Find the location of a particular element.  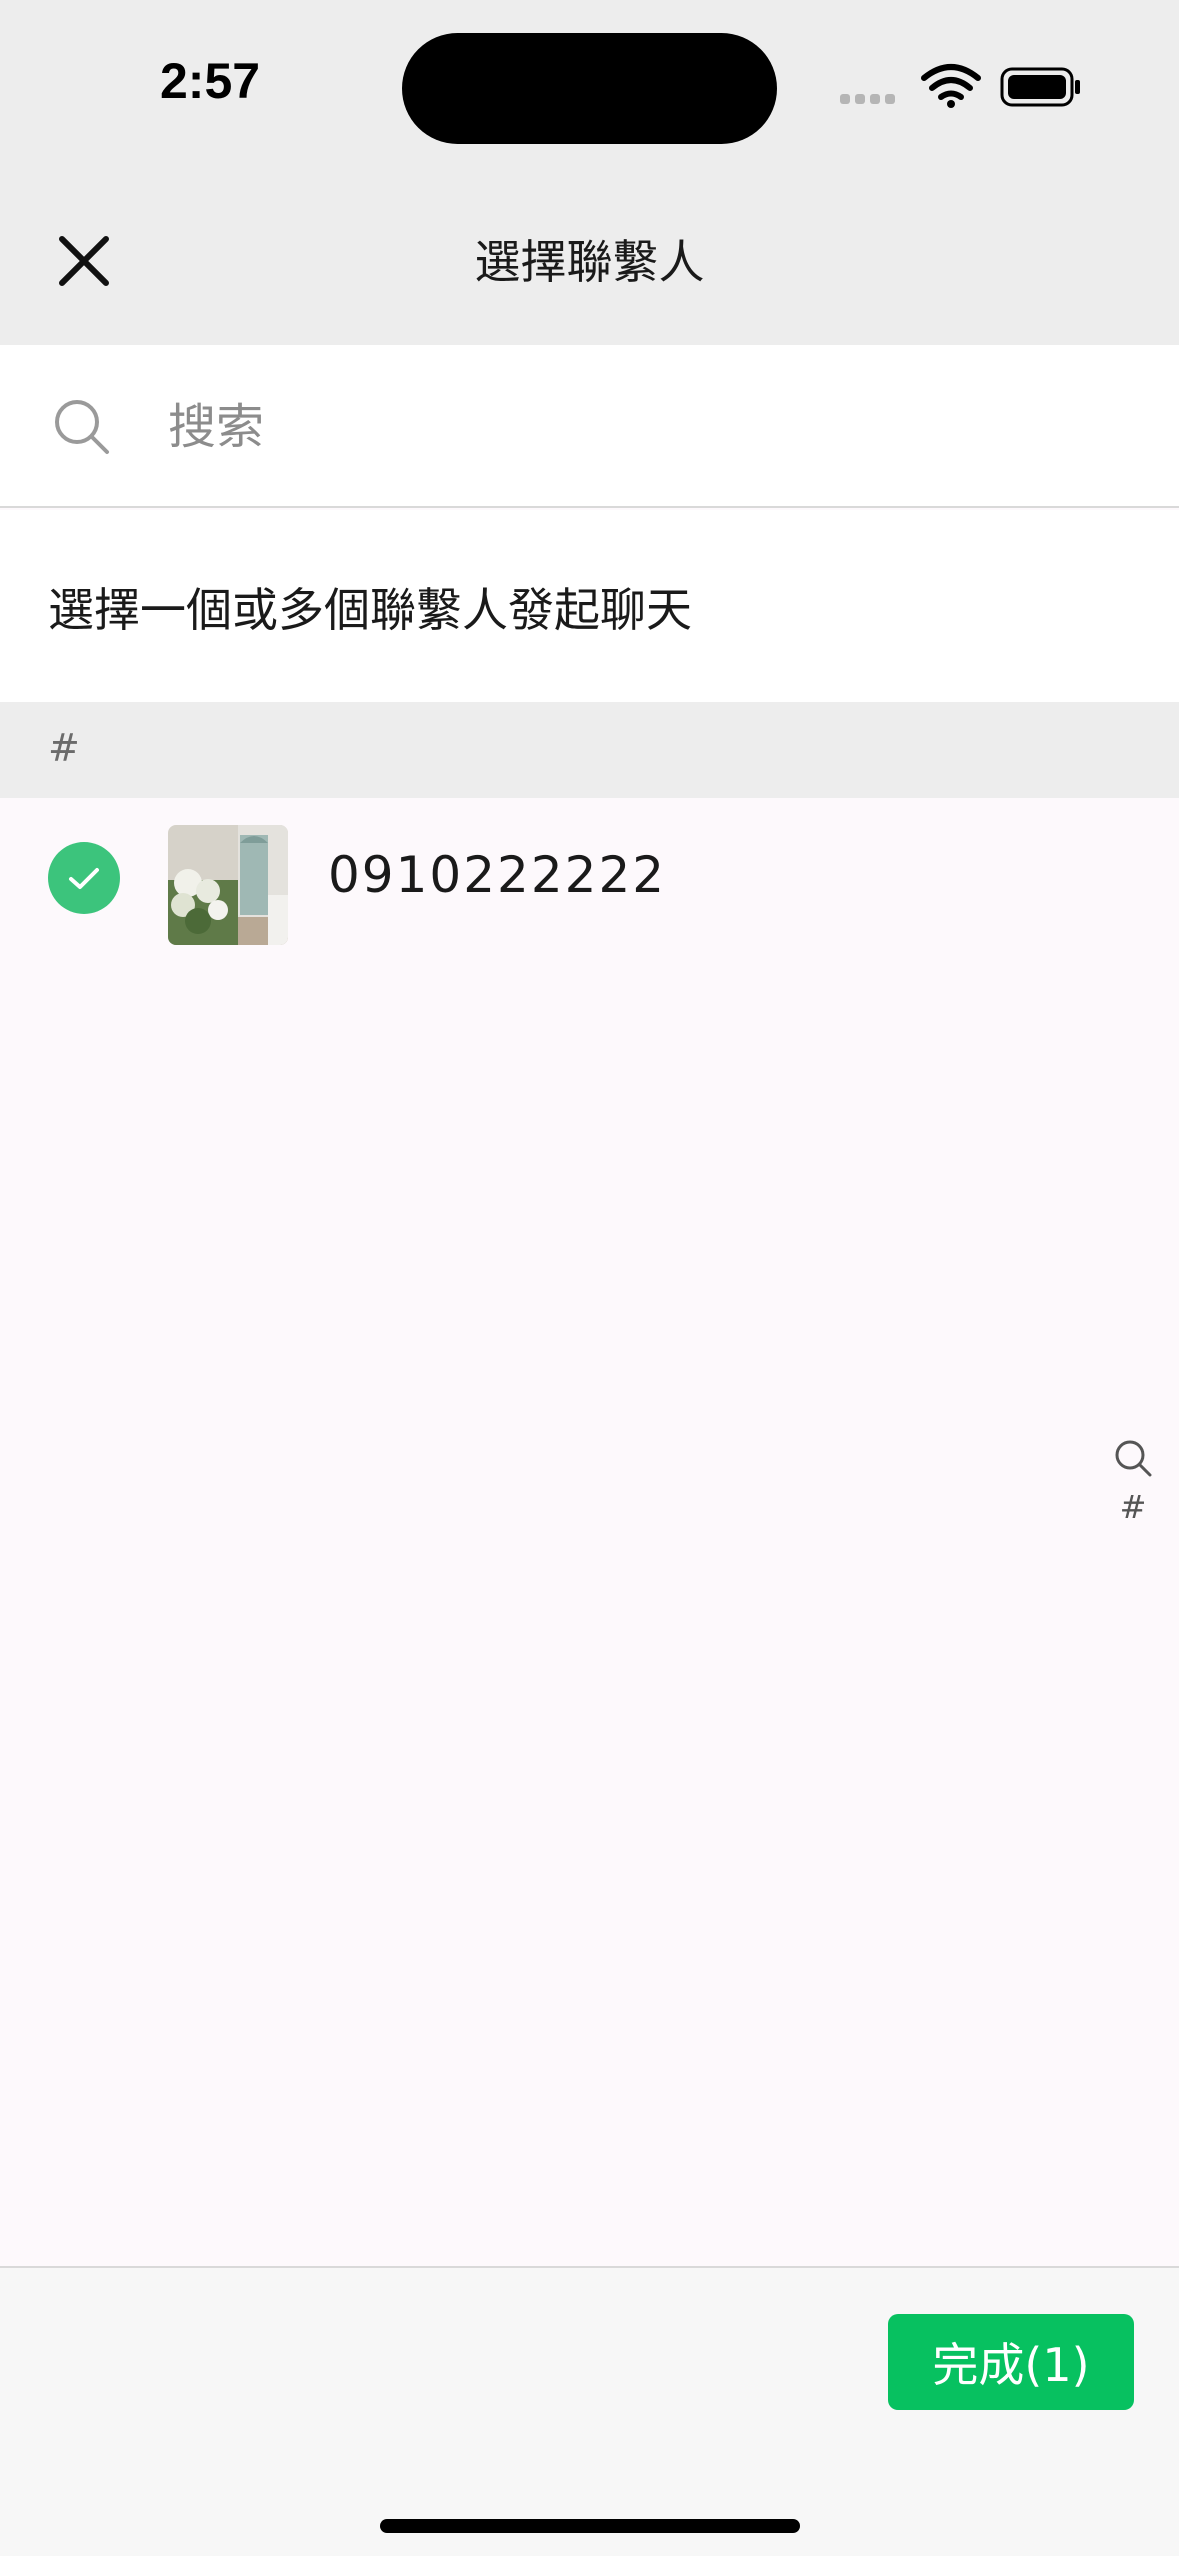

selected-checkbox is located at coordinates (84, 878).